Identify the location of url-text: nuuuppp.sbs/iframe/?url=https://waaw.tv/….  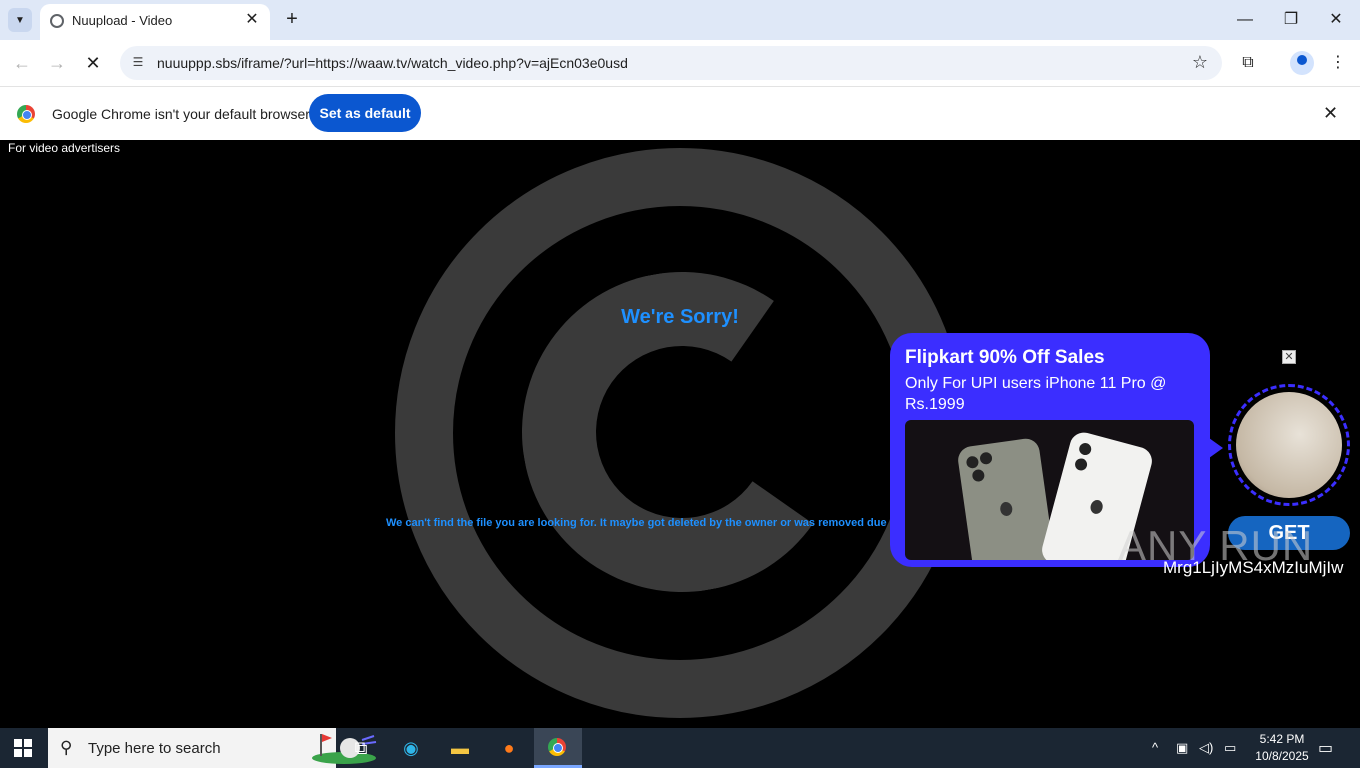
(392, 63).